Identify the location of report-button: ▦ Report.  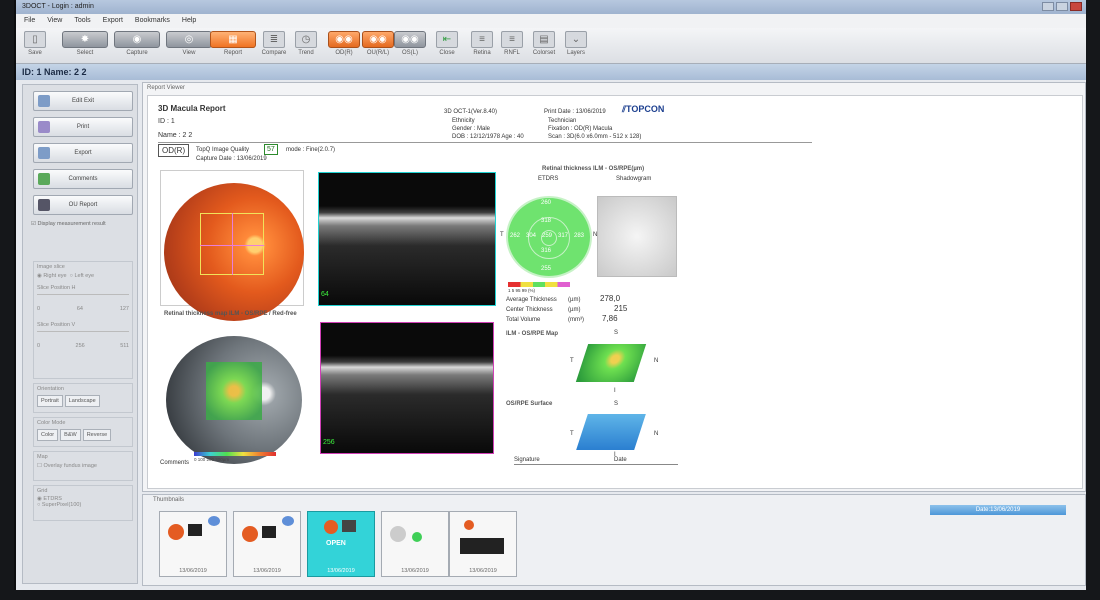
(233, 46).